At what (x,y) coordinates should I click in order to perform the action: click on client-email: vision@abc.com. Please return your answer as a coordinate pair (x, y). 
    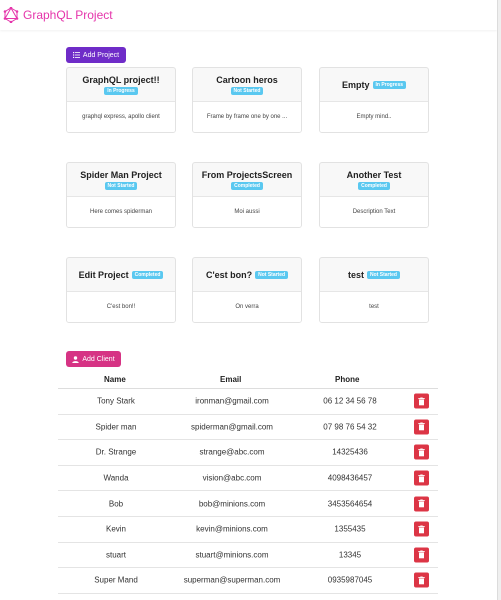
    Looking at the image, I should click on (232, 478).